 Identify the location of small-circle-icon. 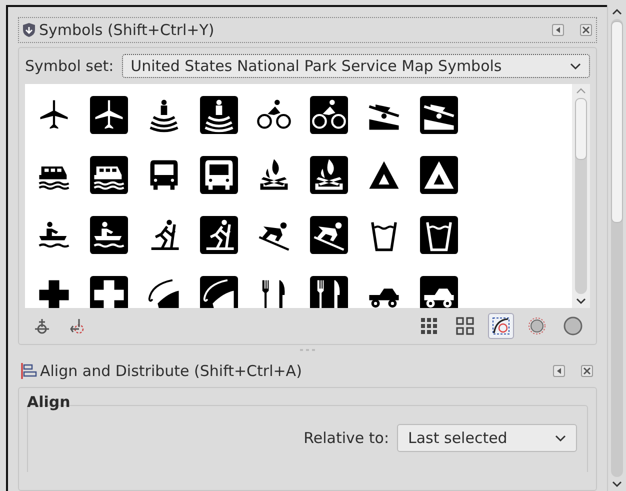
(537, 326).